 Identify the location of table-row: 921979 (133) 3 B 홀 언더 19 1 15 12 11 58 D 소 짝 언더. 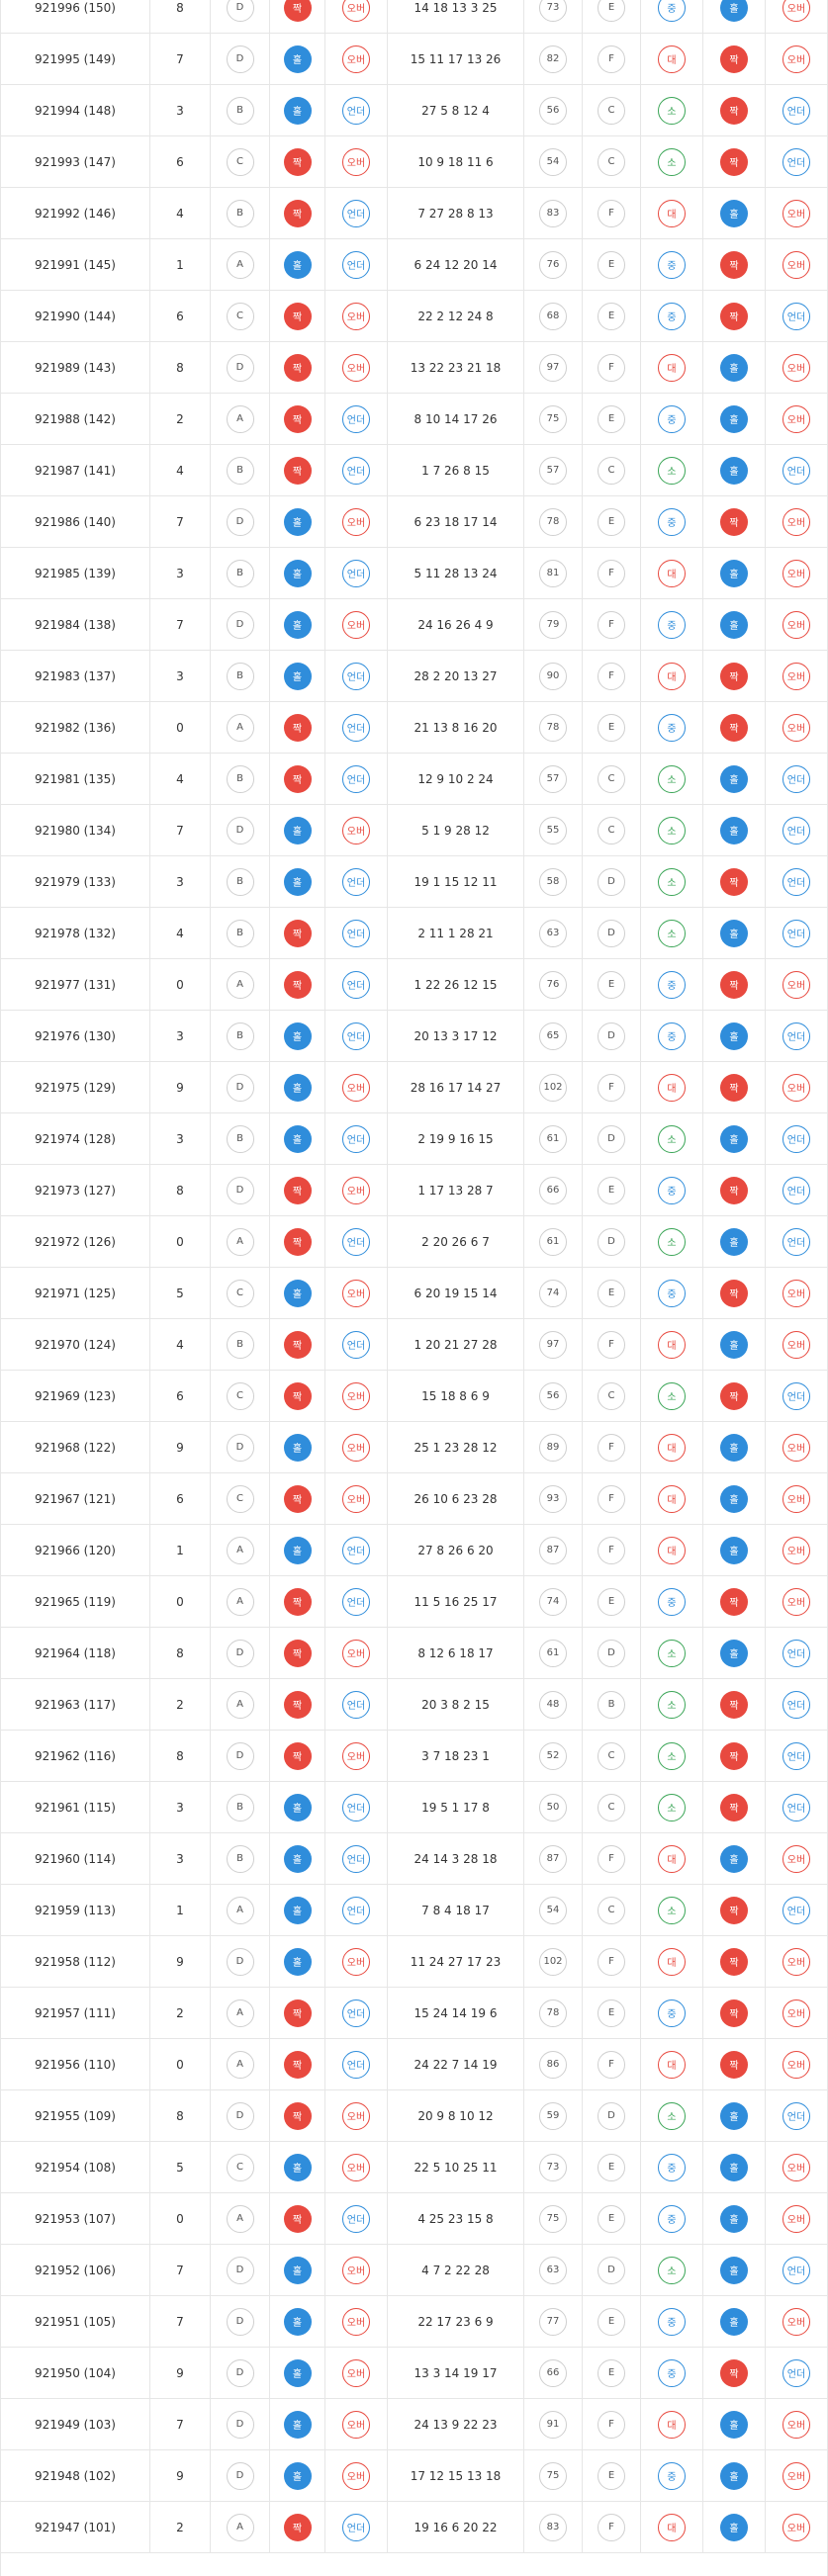
(414, 882).